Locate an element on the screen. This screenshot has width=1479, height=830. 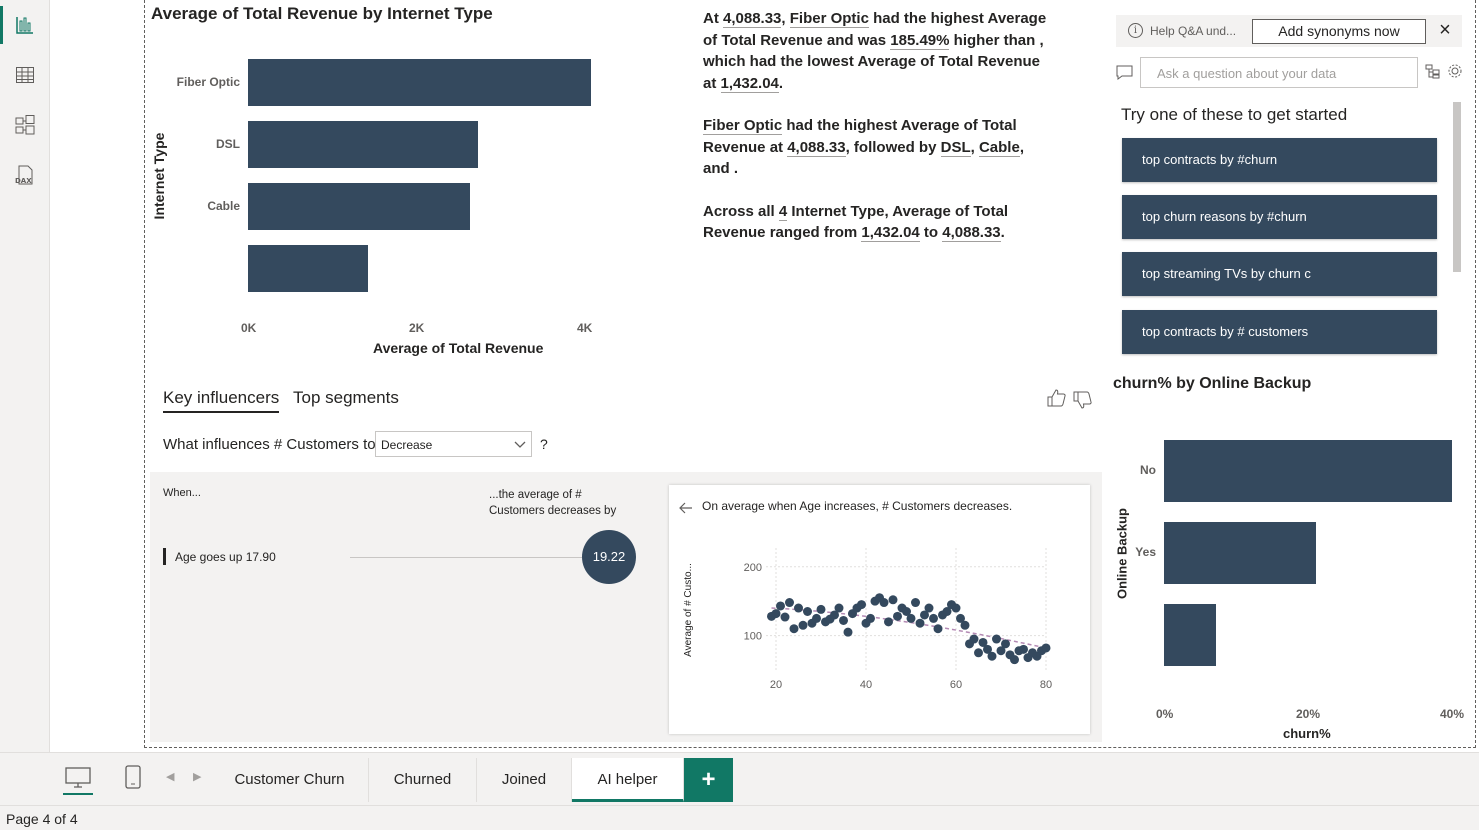
page-tab-churned: Churned is located at coordinates (423, 780).